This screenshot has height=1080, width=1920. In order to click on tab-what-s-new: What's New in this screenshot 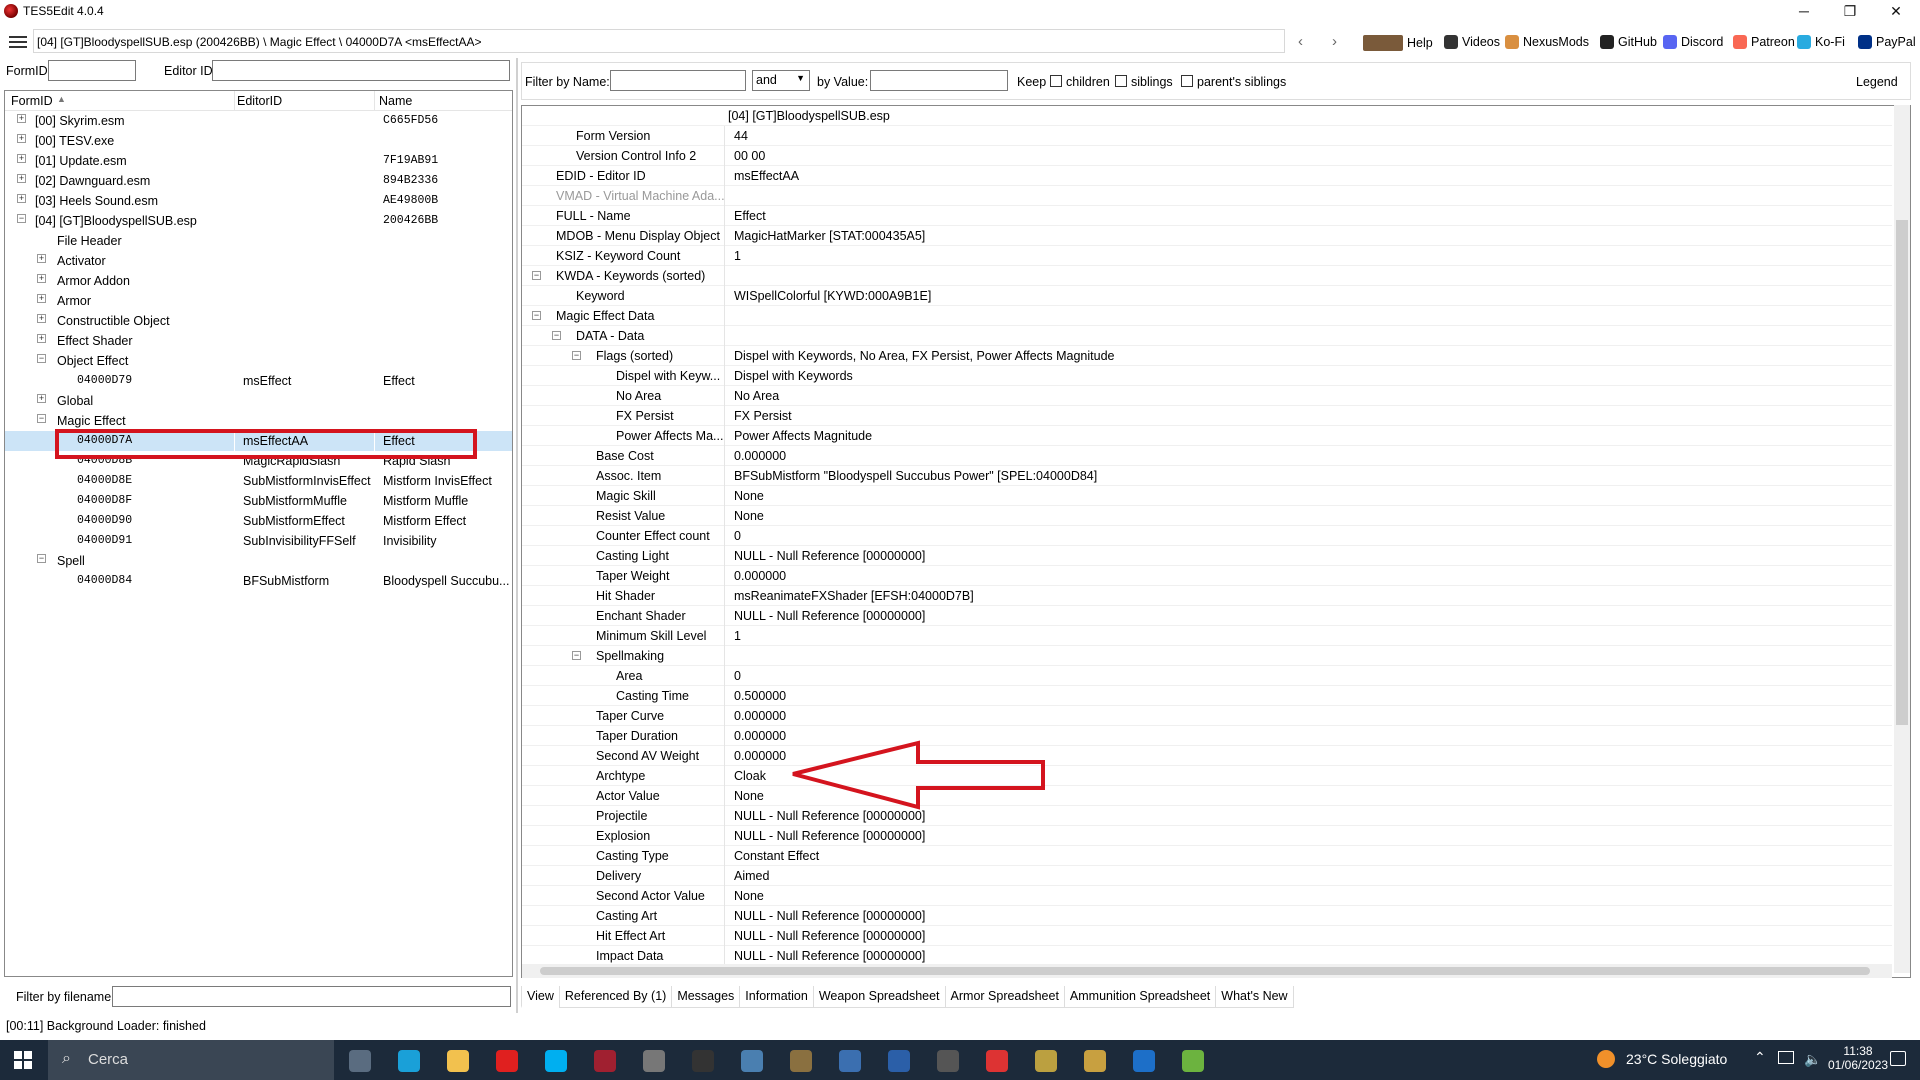, I will do `click(1254, 997)`.